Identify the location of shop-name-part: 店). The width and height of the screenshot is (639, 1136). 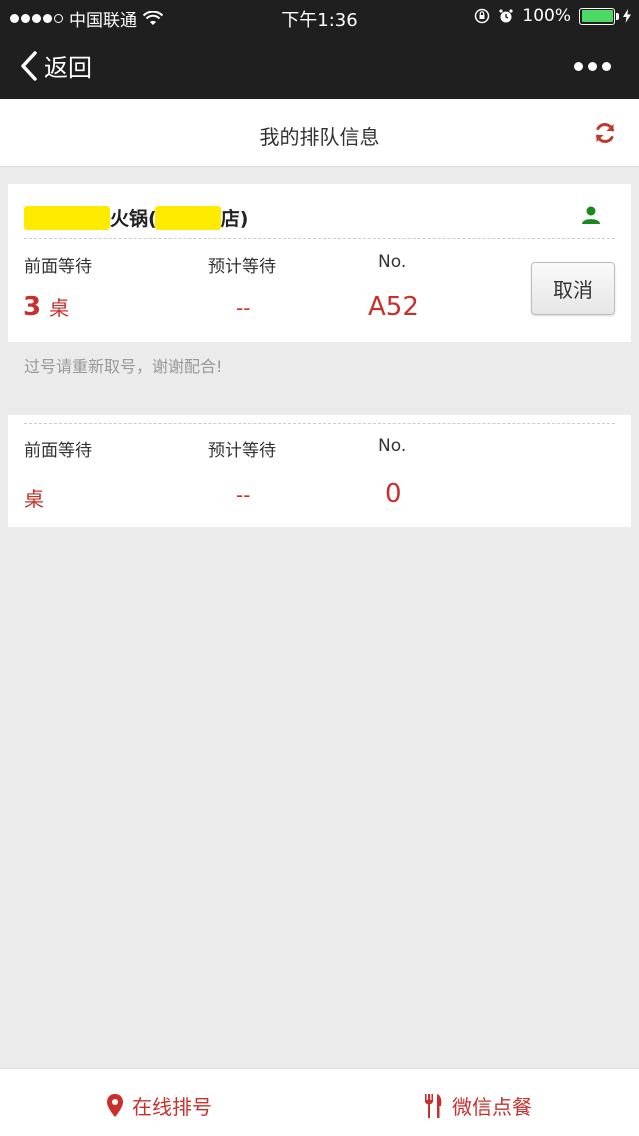
(234, 219).